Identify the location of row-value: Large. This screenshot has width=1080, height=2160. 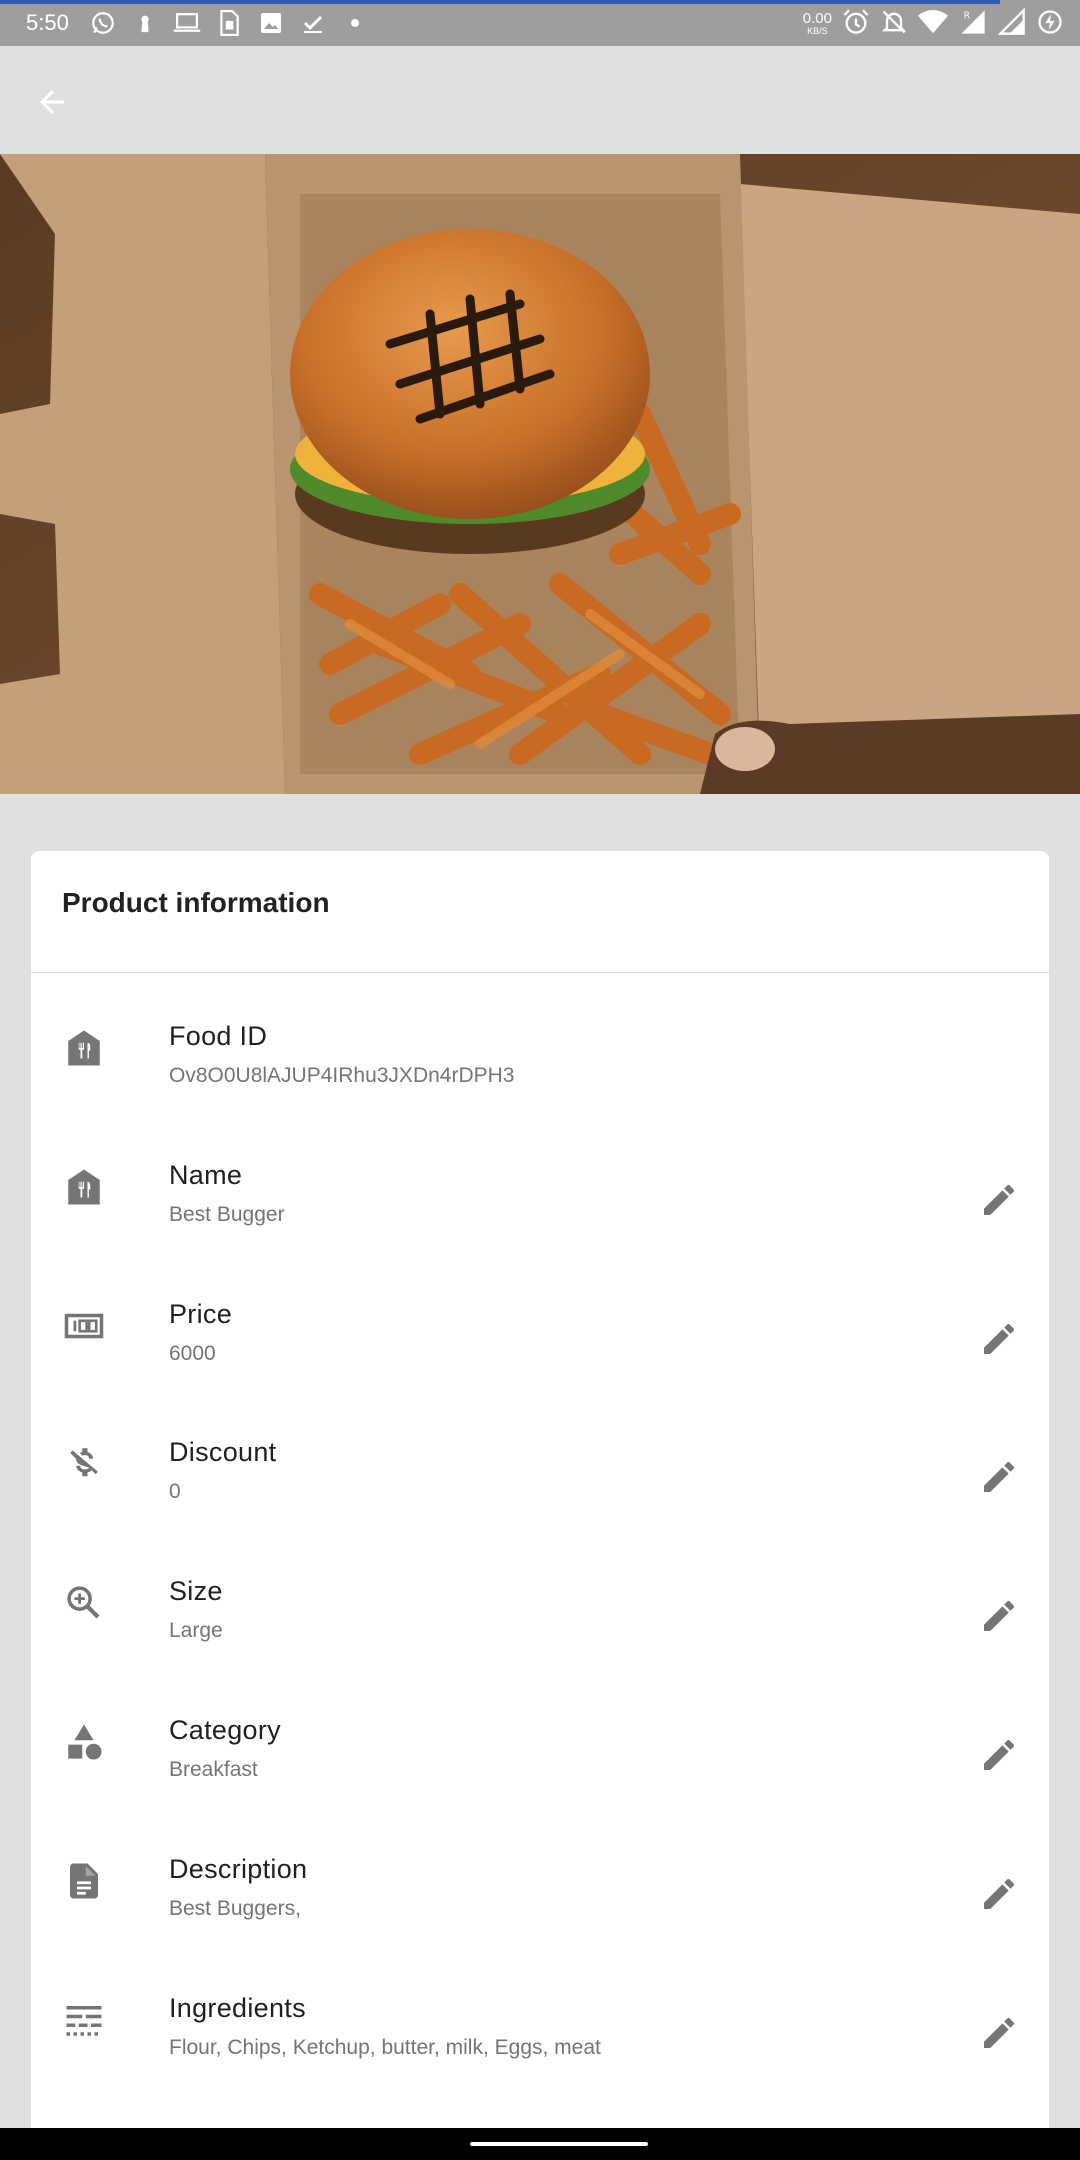
(196, 1630).